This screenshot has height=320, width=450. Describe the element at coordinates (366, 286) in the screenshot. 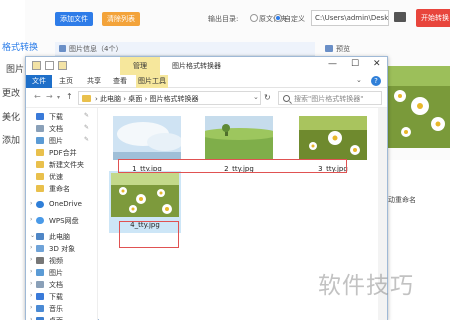

I see `watermark: 软件技巧` at that location.